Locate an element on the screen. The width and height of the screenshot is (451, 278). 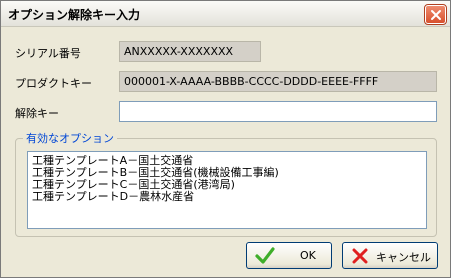
cross-icon is located at coordinates (360, 257).